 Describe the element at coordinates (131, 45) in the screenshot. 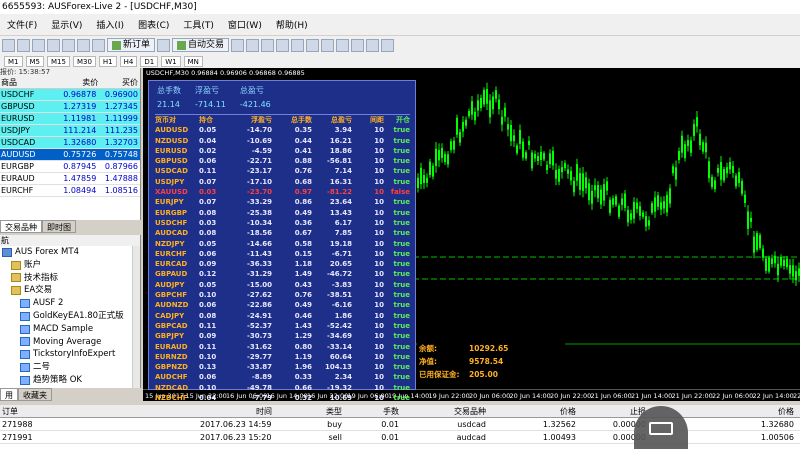

I see `new-order-button: 新订单` at that location.